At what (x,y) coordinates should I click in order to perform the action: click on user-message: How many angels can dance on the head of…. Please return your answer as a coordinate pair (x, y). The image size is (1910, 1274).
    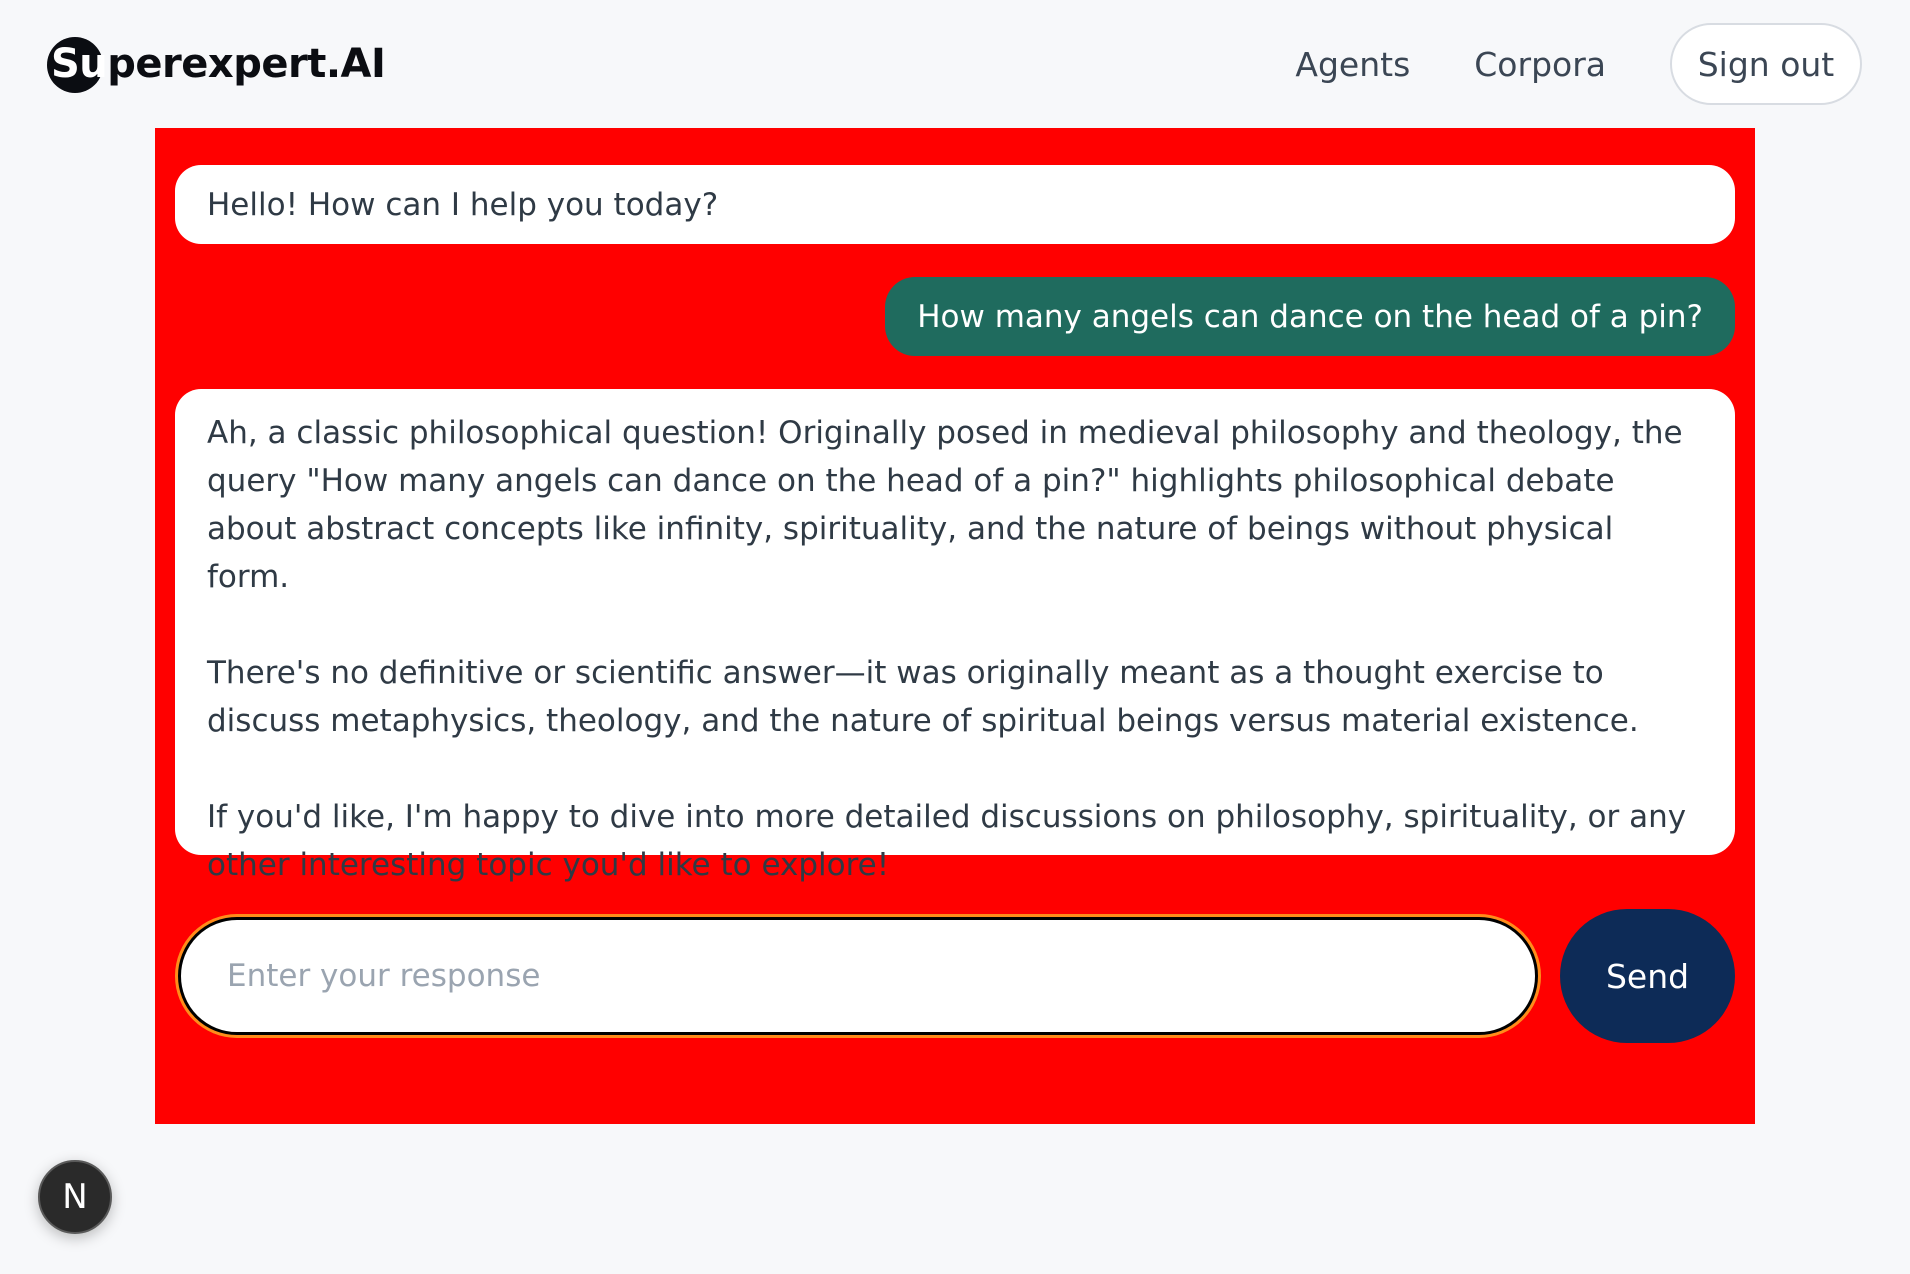
    Looking at the image, I should click on (1310, 316).